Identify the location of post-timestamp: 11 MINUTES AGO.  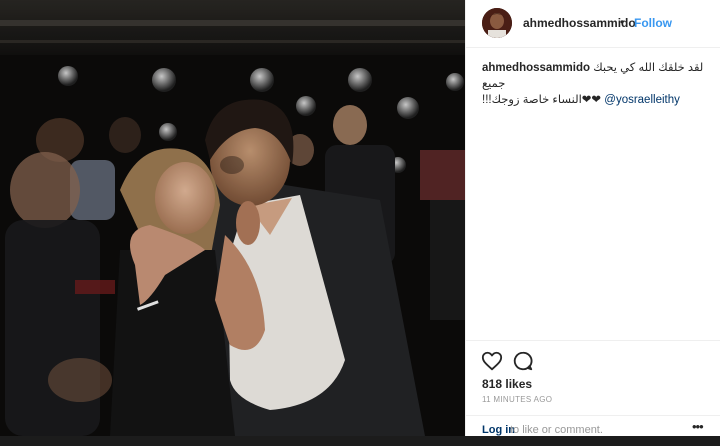
(517, 399).